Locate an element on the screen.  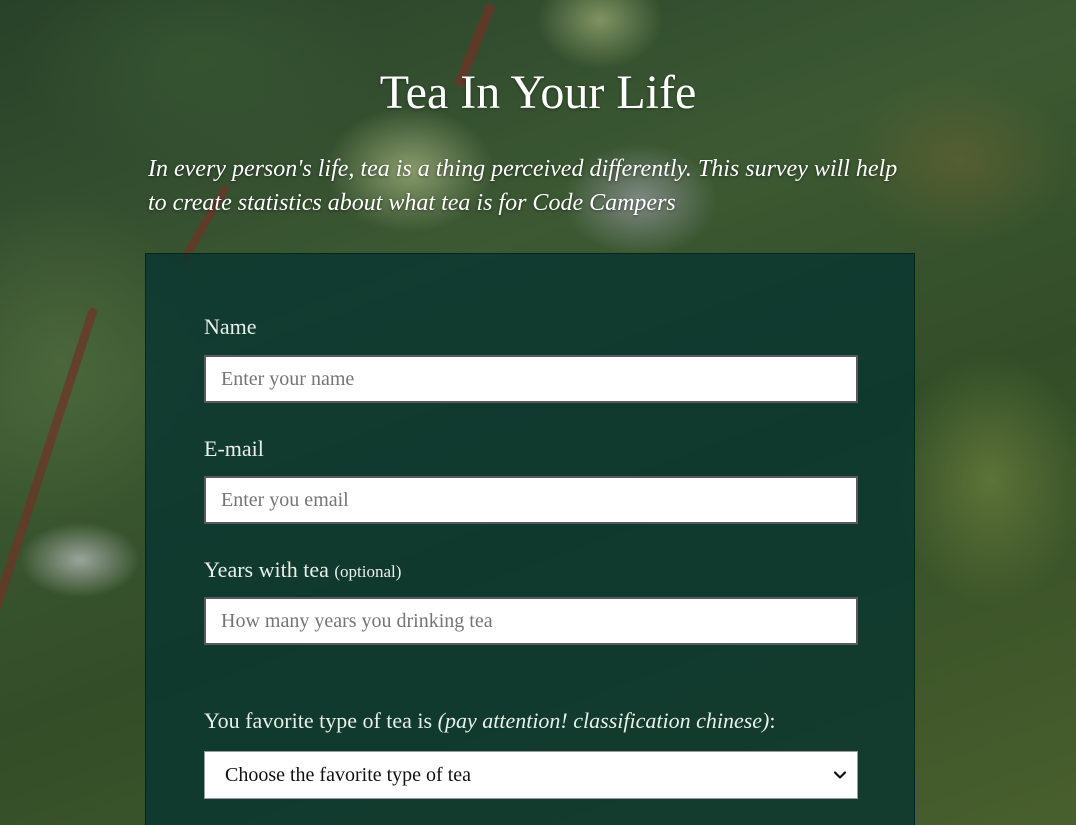
email-label: E-mail is located at coordinates (234, 448).